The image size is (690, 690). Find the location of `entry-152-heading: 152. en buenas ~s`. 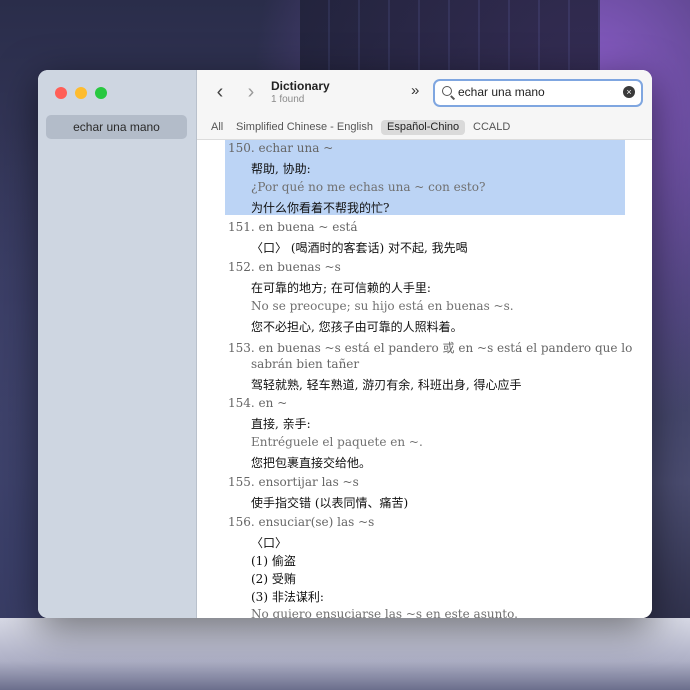

entry-152-heading: 152. en buenas ~s is located at coordinates (284, 267).